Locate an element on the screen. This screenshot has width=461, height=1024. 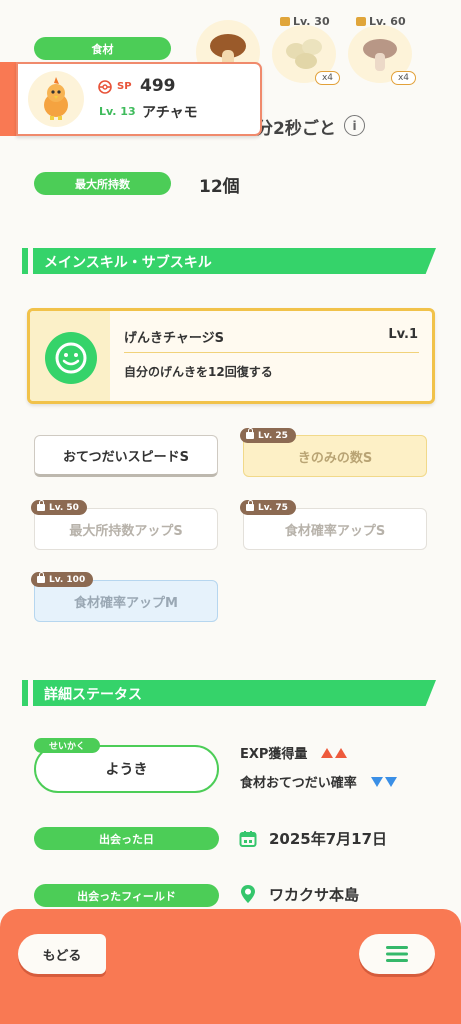
down-arrows-icon is located at coordinates (383, 781).